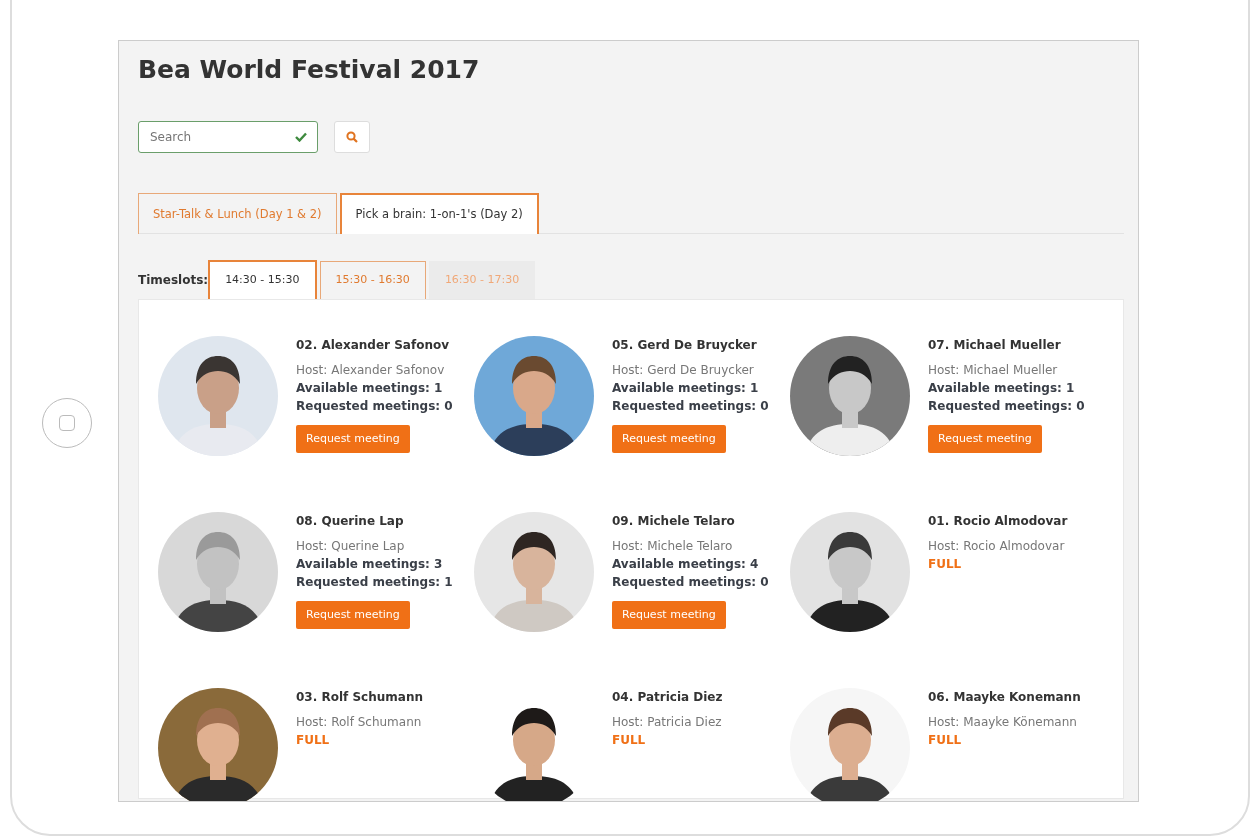  What do you see at coordinates (309, 70) in the screenshot?
I see `page-title: Bea World Festival 2017` at bounding box center [309, 70].